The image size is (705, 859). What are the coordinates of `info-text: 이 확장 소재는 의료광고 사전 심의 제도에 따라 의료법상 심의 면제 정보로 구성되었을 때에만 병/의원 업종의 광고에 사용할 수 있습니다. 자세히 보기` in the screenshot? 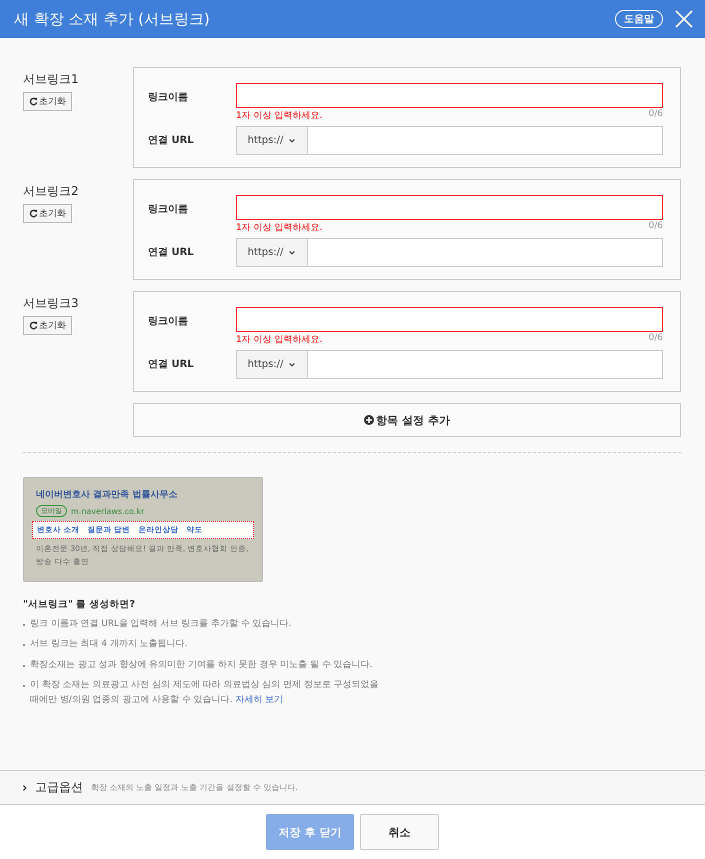 It's located at (205, 692).